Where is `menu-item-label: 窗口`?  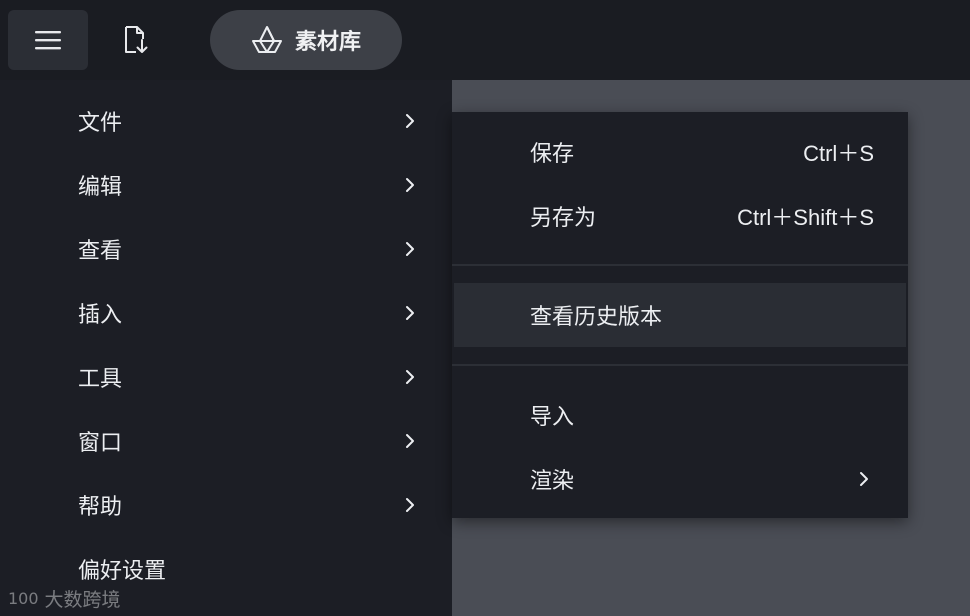 menu-item-label: 窗口 is located at coordinates (100, 443).